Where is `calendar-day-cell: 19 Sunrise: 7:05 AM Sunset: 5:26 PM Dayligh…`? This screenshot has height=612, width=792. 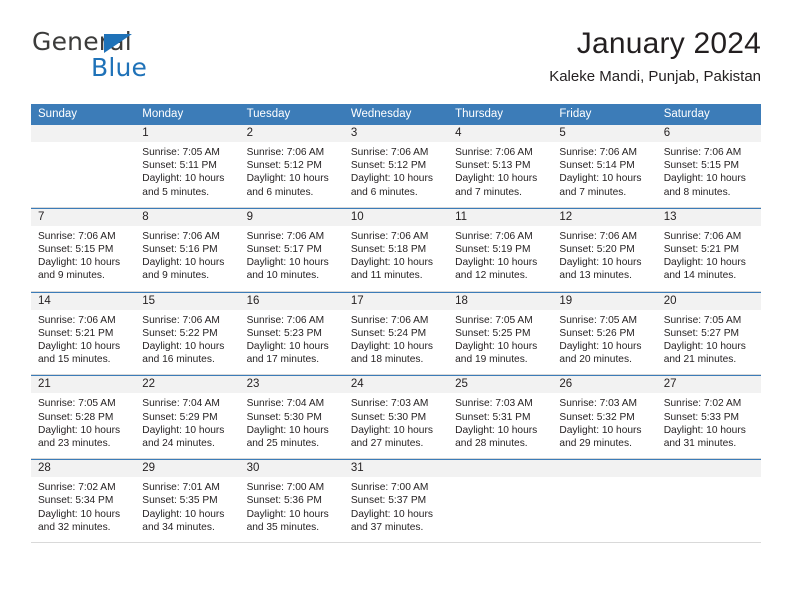
calendar-day-cell: 19 Sunrise: 7:05 AM Sunset: 5:26 PM Dayligh… is located at coordinates (604, 333).